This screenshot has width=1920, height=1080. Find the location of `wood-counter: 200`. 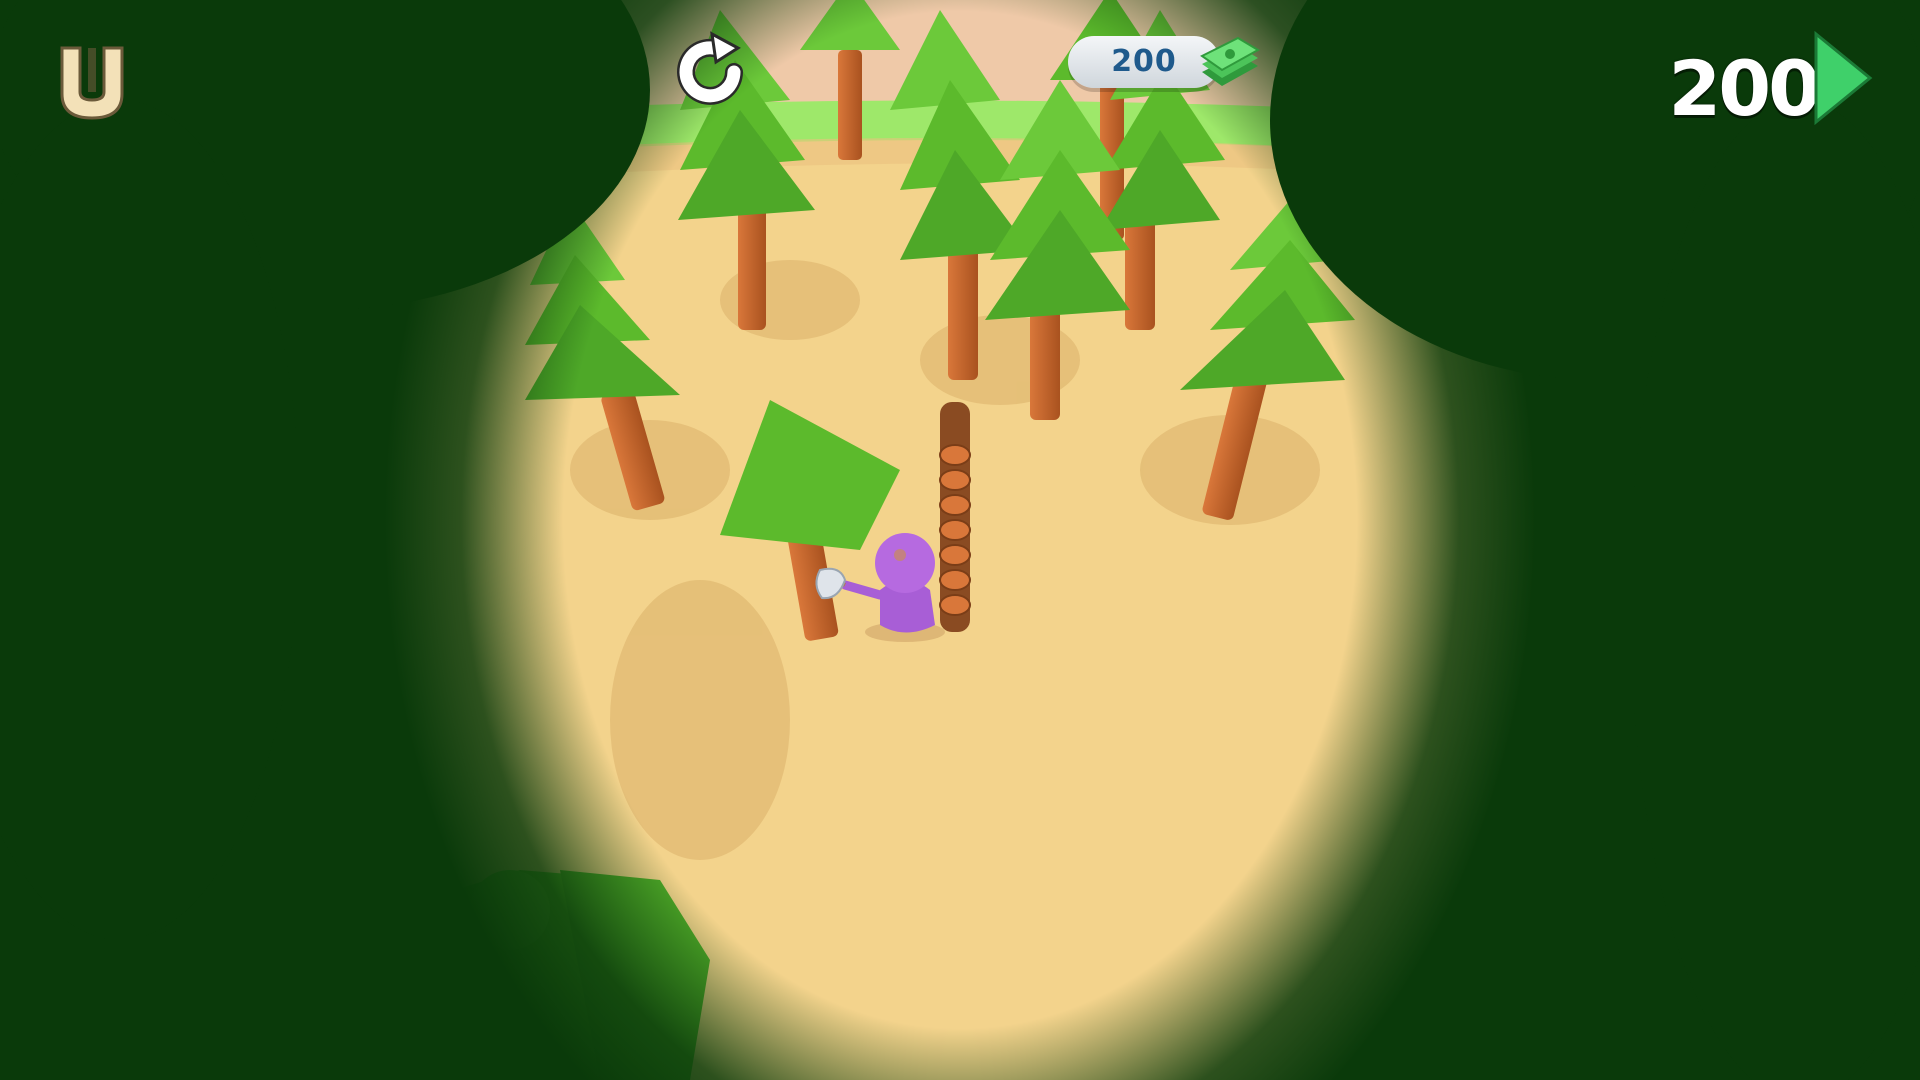

wood-counter: 200 is located at coordinates (1754, 79).